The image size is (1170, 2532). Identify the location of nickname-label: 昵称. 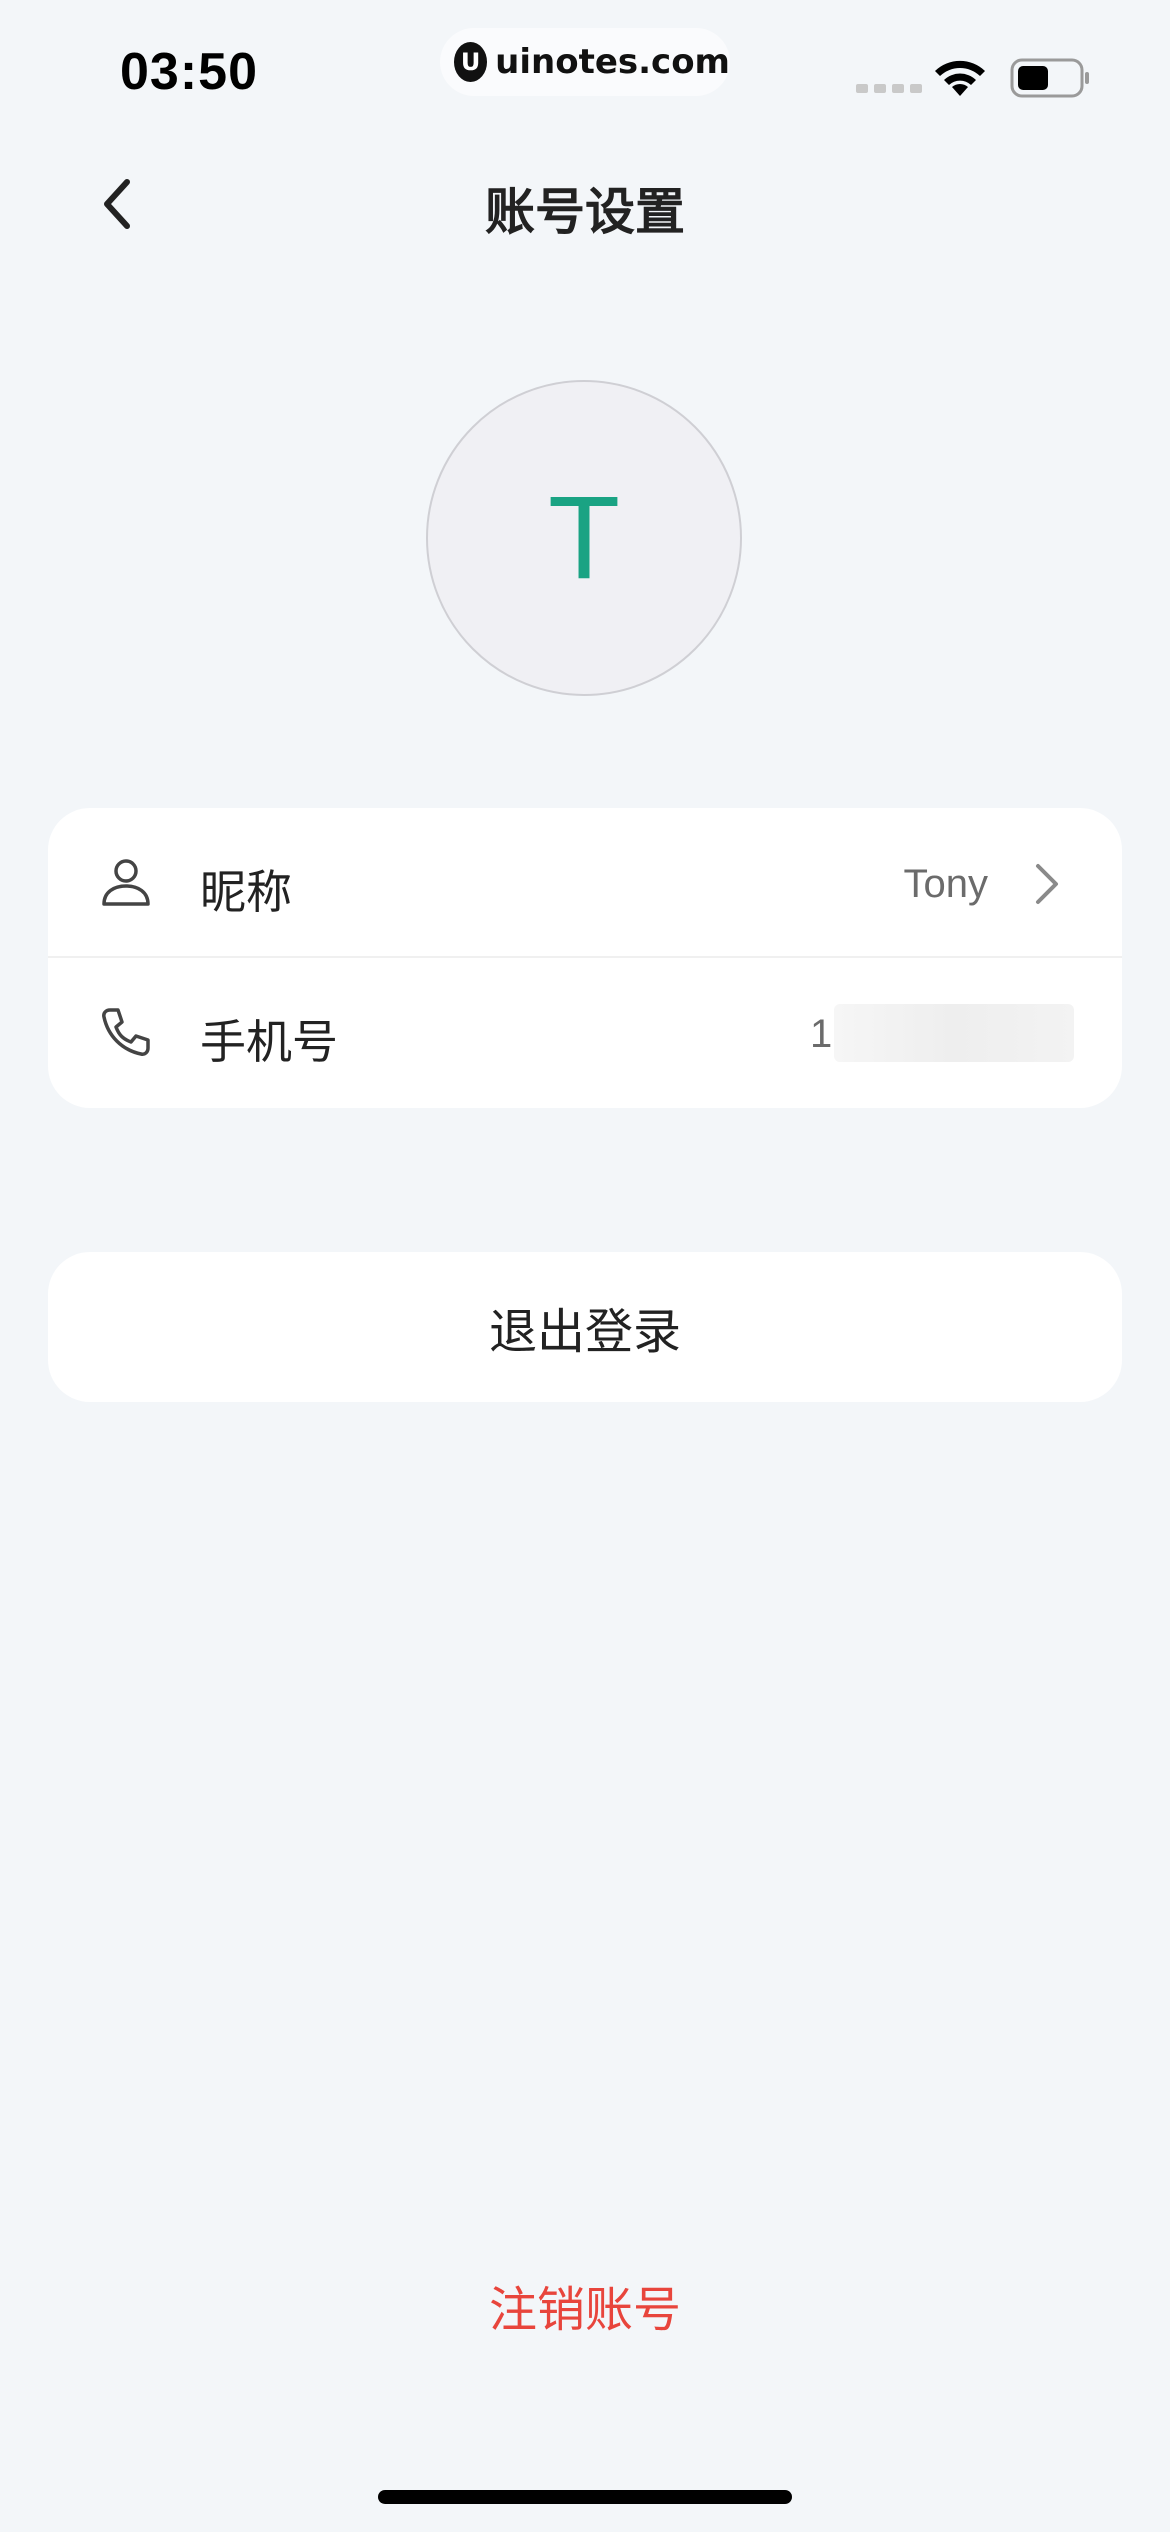
(246, 892).